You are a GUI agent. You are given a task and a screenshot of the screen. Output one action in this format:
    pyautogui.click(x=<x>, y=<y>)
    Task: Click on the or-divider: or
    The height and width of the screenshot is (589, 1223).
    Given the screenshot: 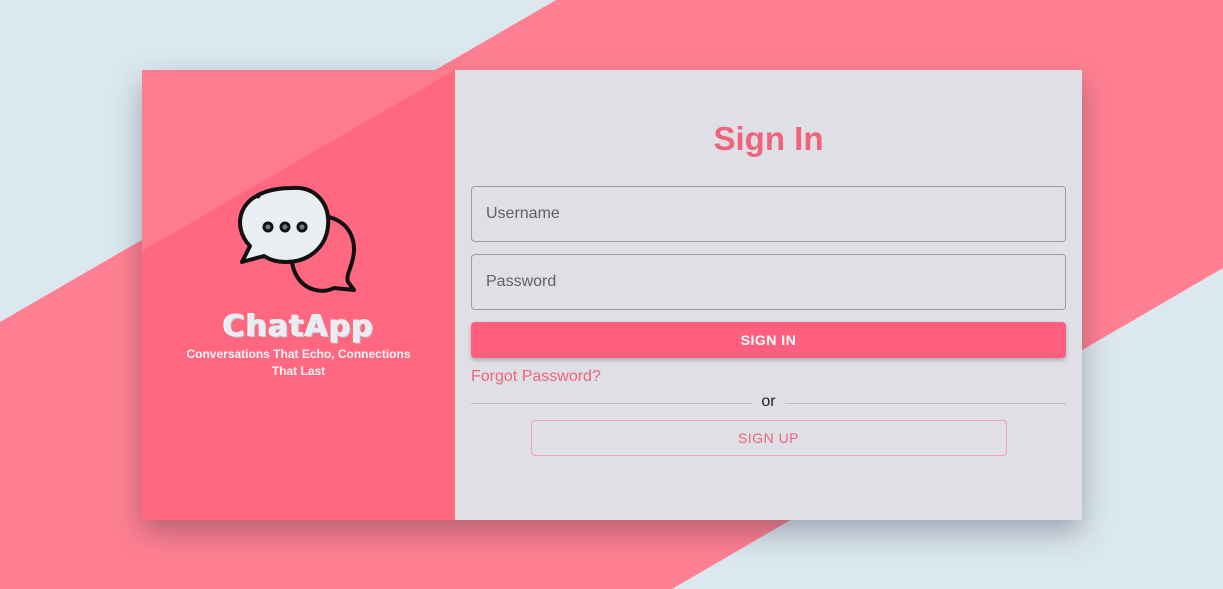 What is the action you would take?
    pyautogui.click(x=768, y=403)
    